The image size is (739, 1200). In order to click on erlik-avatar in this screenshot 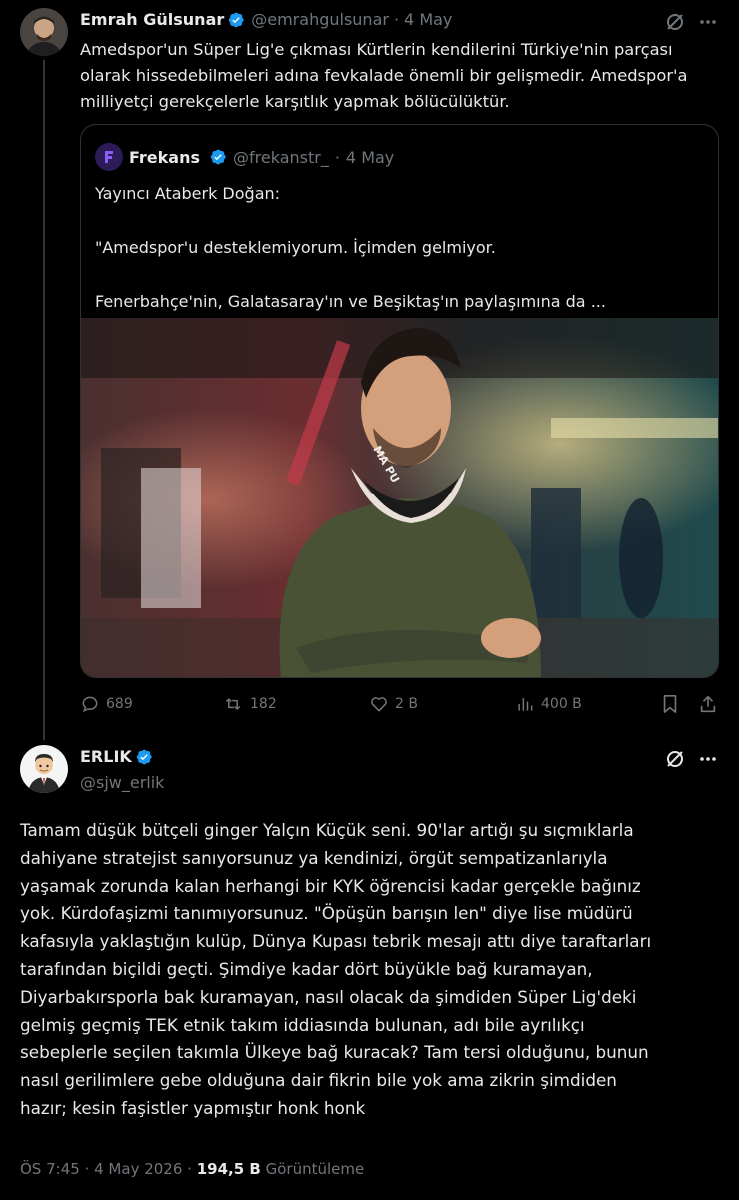, I will do `click(44, 769)`.